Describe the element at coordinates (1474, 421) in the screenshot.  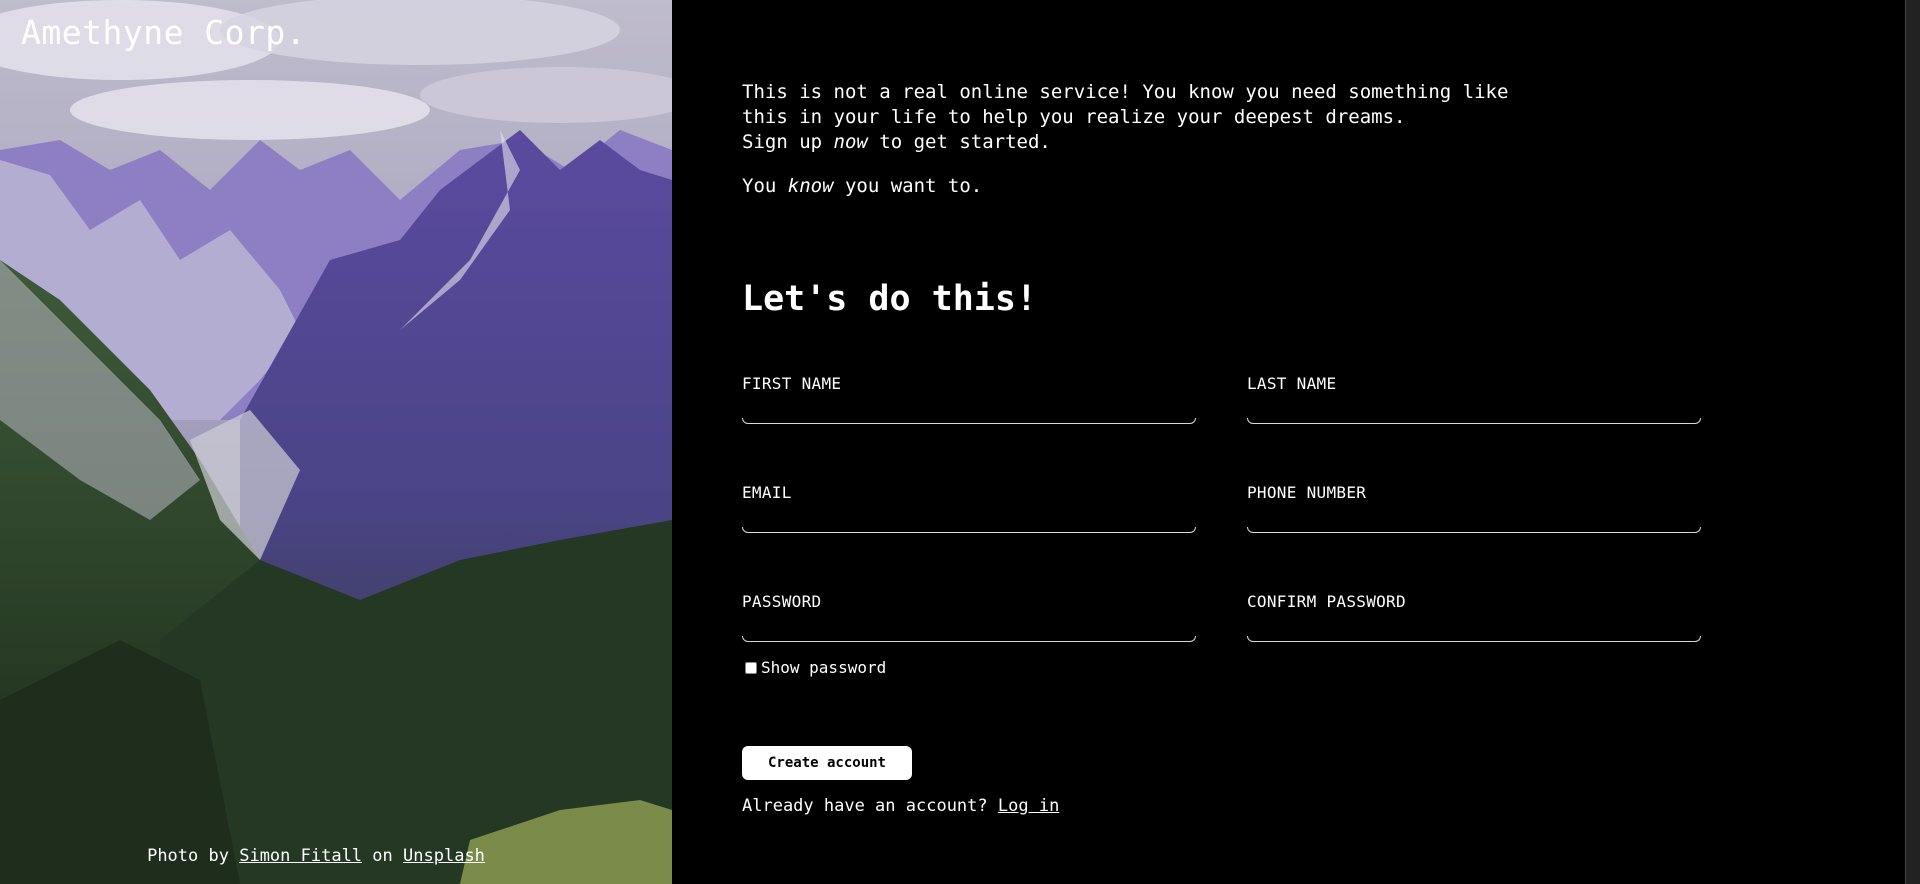
I see `last-name-underline` at that location.